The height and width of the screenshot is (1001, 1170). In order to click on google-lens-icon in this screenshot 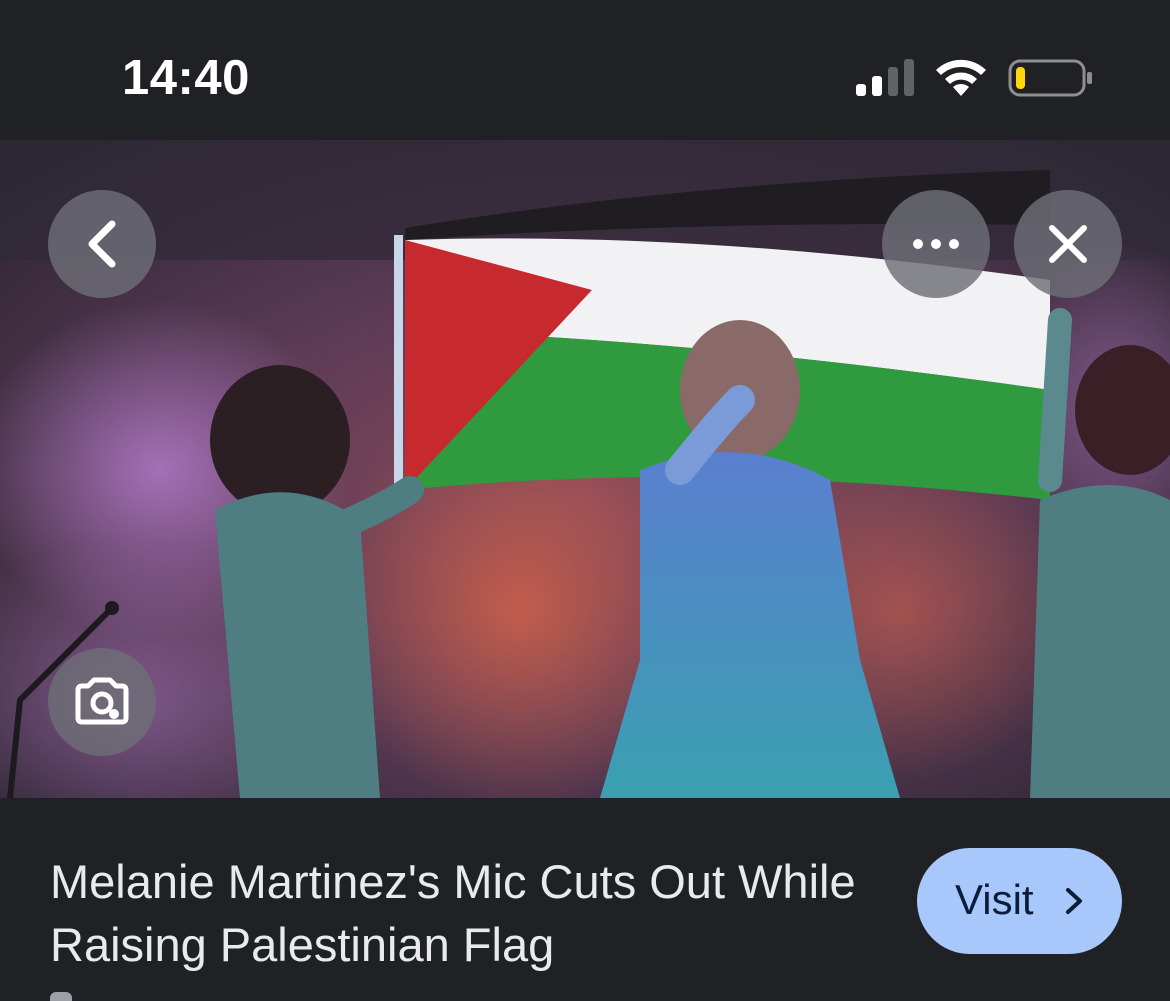, I will do `click(102, 701)`.